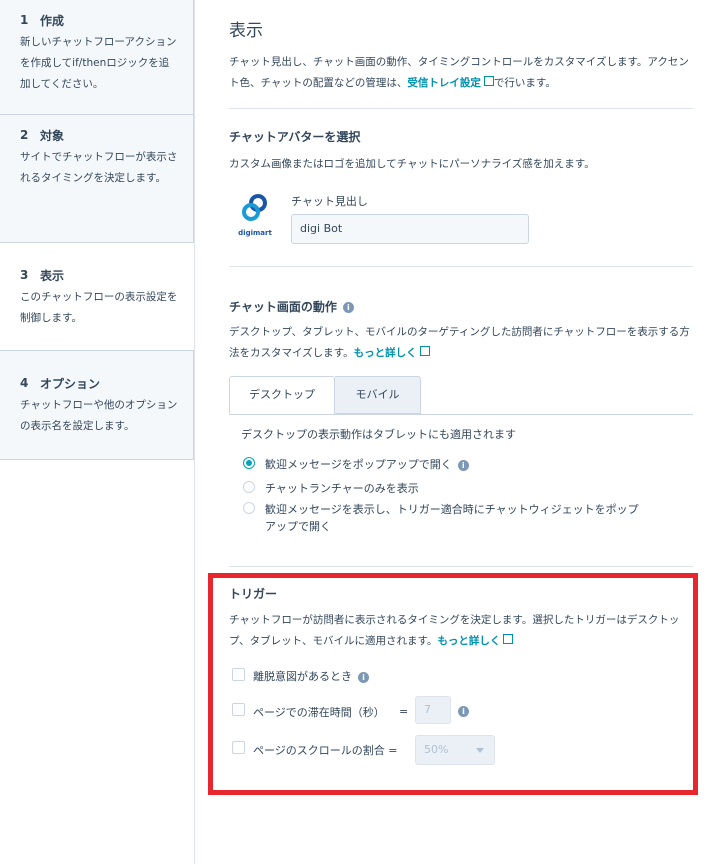 The height and width of the screenshot is (864, 718). What do you see at coordinates (295, 137) in the screenshot?
I see `avatar-heading: チャットアバターを選択` at bounding box center [295, 137].